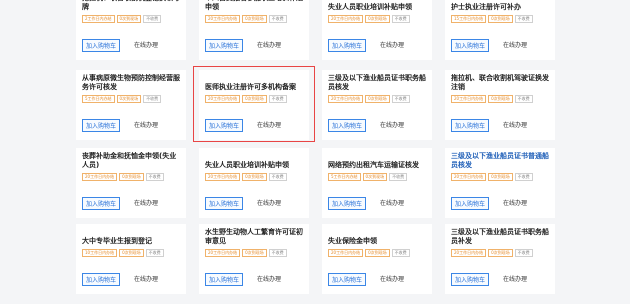 The height and width of the screenshot is (304, 630). Describe the element at coordinates (500, 83) in the screenshot. I see `service-title: 拖拉机、联合收割机驾驶证换发注销` at that location.